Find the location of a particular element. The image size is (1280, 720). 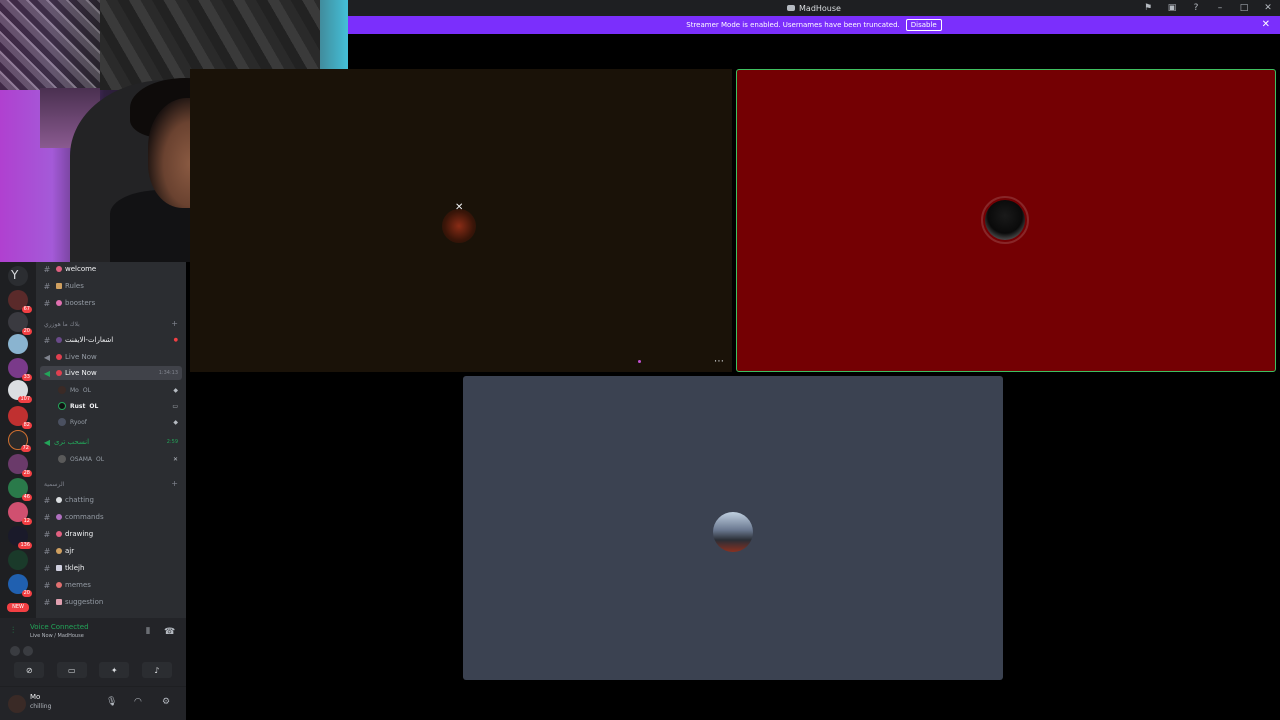

signal-icon: ⫶ is located at coordinates (13, 631).